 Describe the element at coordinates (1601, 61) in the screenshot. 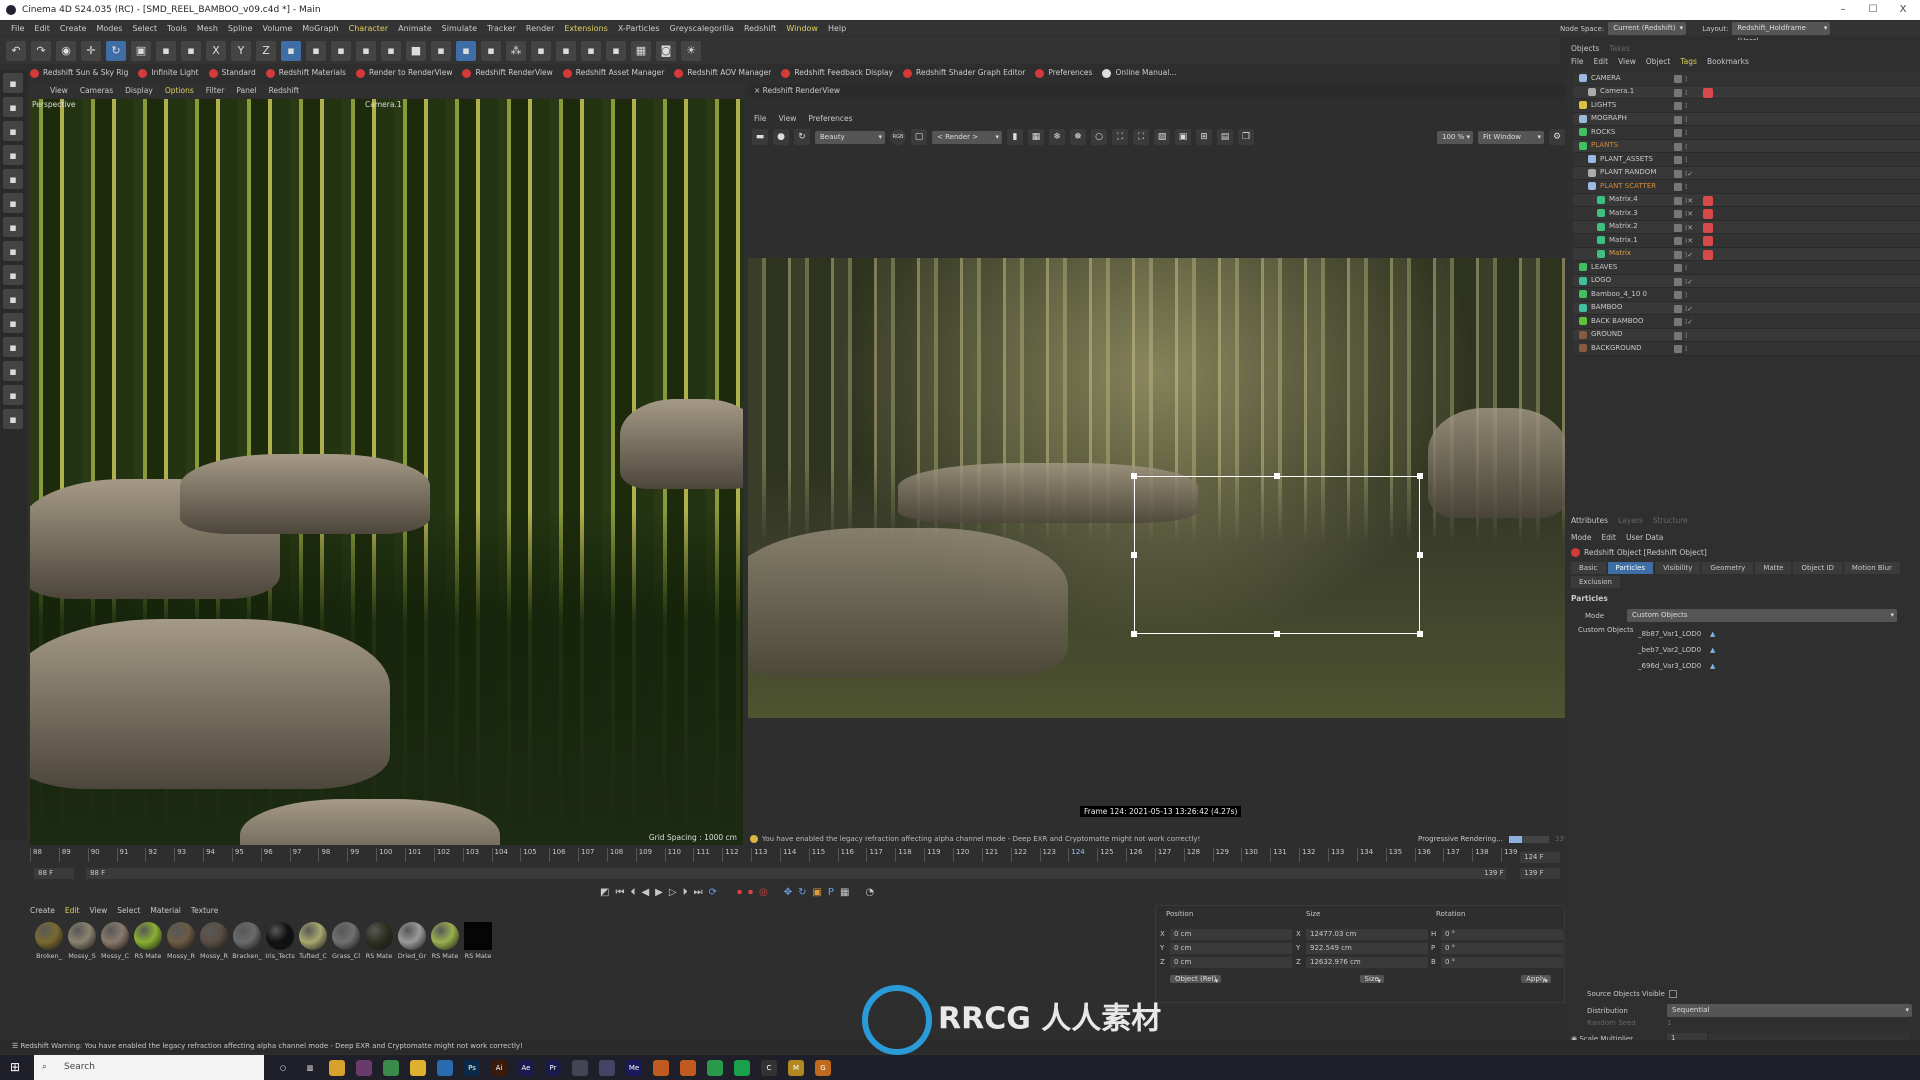

I see `object-menu-edit: Edit` at that location.